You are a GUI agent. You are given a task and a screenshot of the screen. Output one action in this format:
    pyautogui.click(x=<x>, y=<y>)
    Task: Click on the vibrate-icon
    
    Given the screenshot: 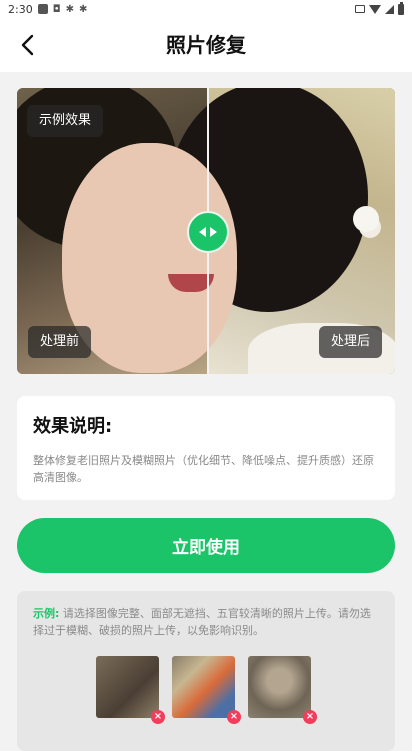 What is the action you would take?
    pyautogui.click(x=360, y=9)
    